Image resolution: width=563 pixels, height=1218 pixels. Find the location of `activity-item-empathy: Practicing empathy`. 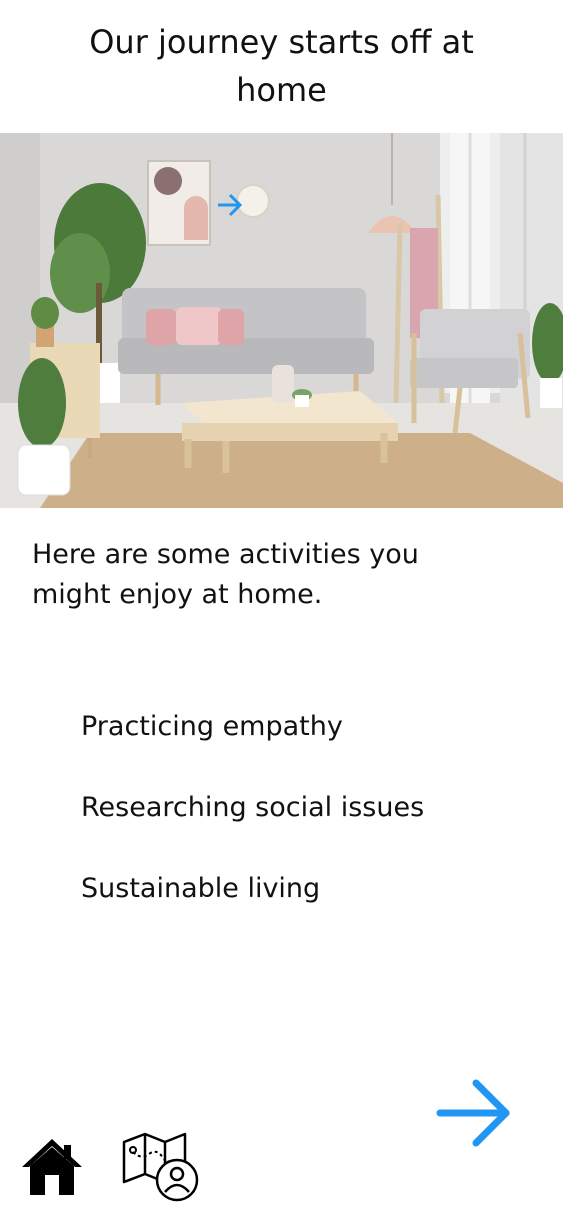

activity-item-empathy: Practicing empathy is located at coordinates (252, 746).